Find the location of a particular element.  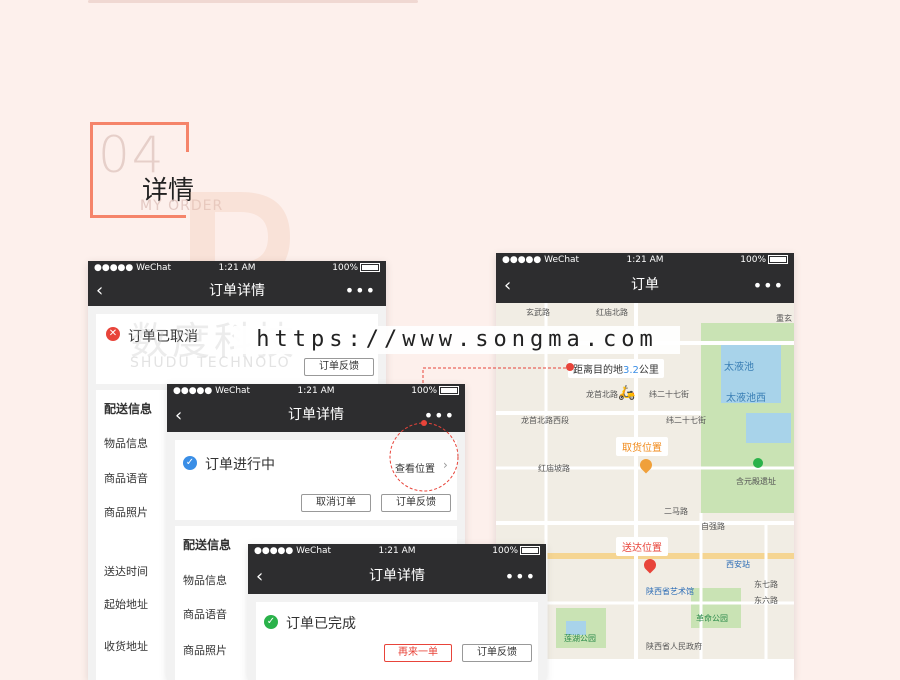

map-label: 红庙北路 is located at coordinates (612, 312).